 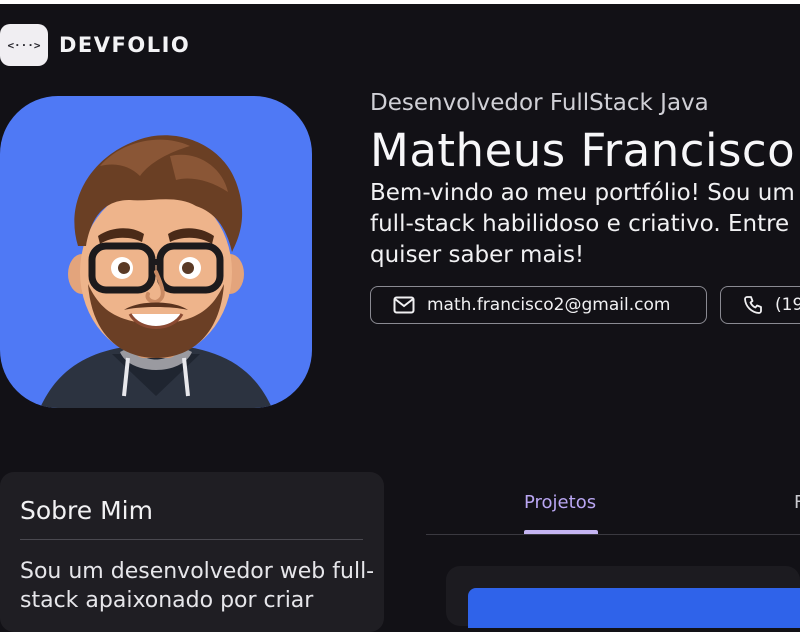 I want to click on intro-line: Bem-vindo ao meu portfólio! Sou um, so click(x=582, y=193).